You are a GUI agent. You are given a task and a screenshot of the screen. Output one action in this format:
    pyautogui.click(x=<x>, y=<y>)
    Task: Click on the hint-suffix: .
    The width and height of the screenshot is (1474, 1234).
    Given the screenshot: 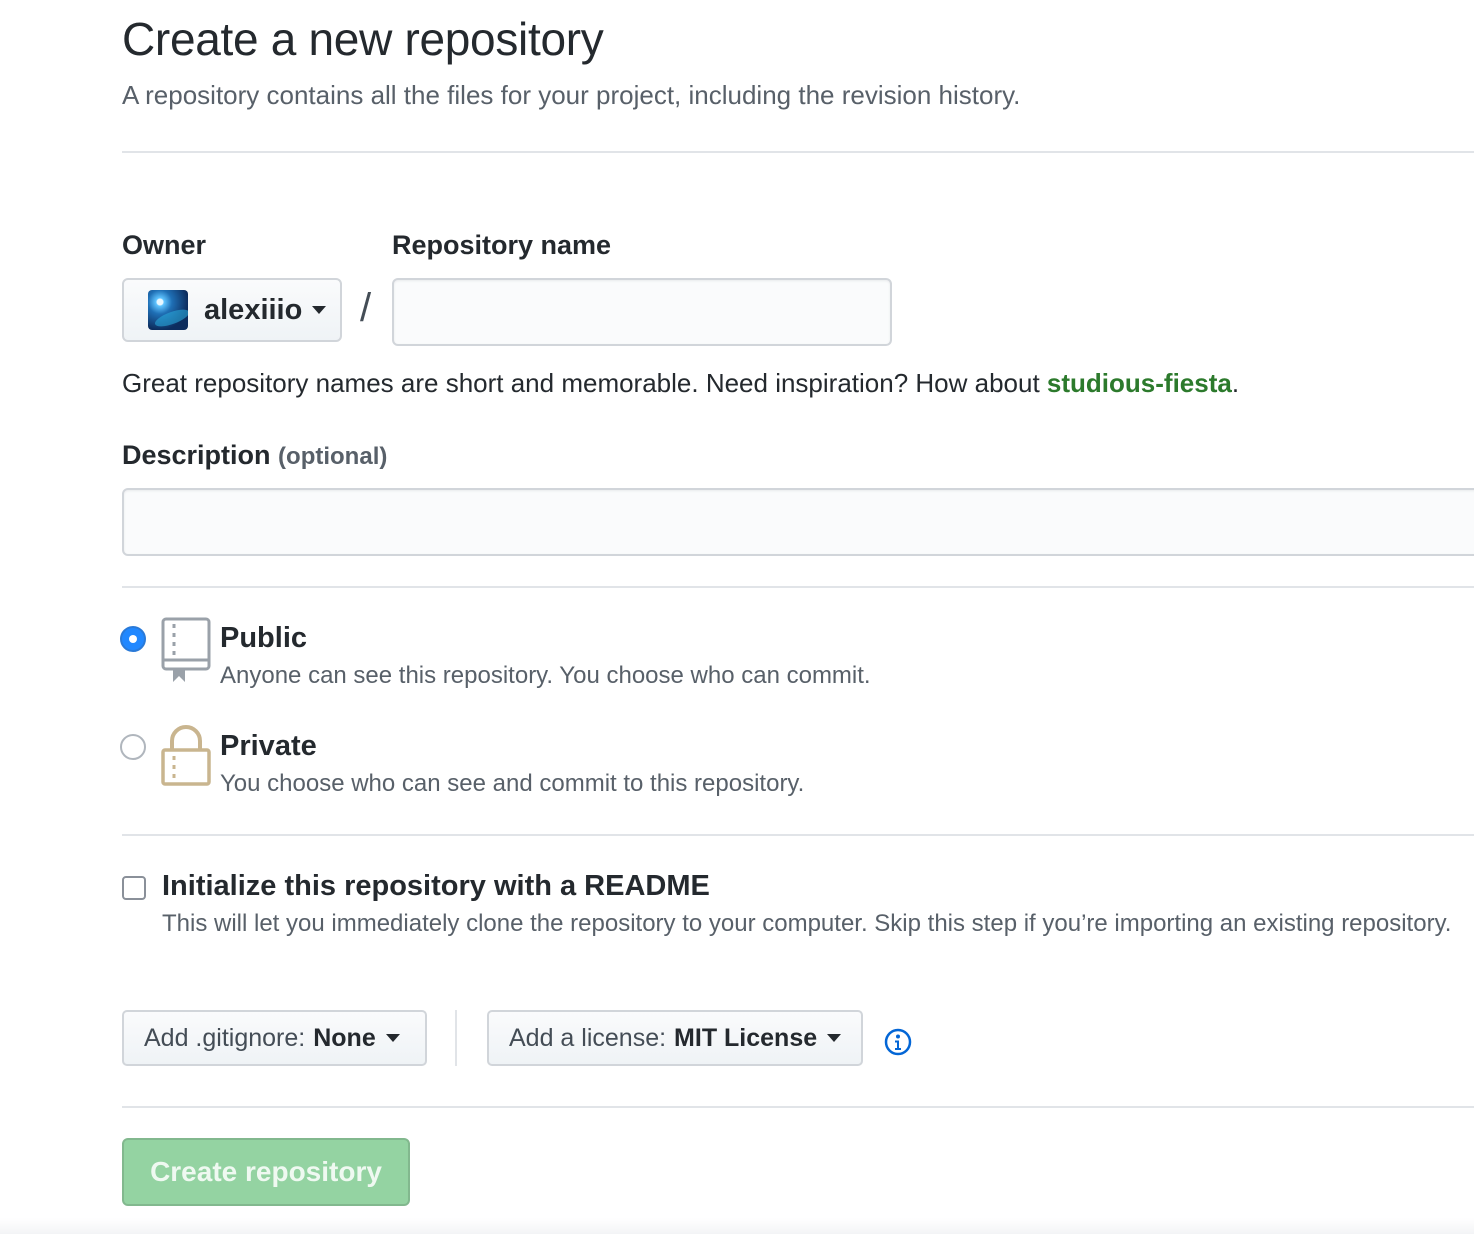 What is the action you would take?
    pyautogui.click(x=1235, y=383)
    